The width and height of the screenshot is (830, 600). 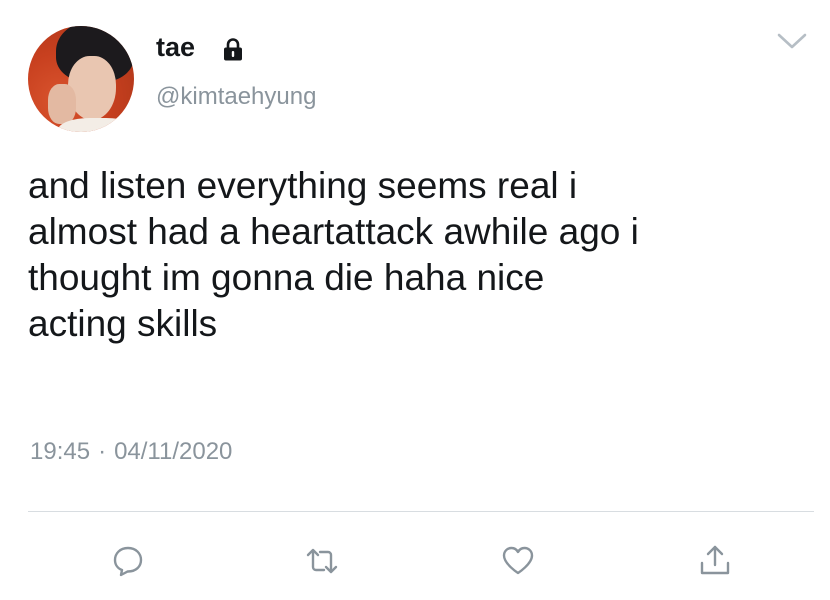 I want to click on tweet-time: 19:45, so click(x=60, y=451).